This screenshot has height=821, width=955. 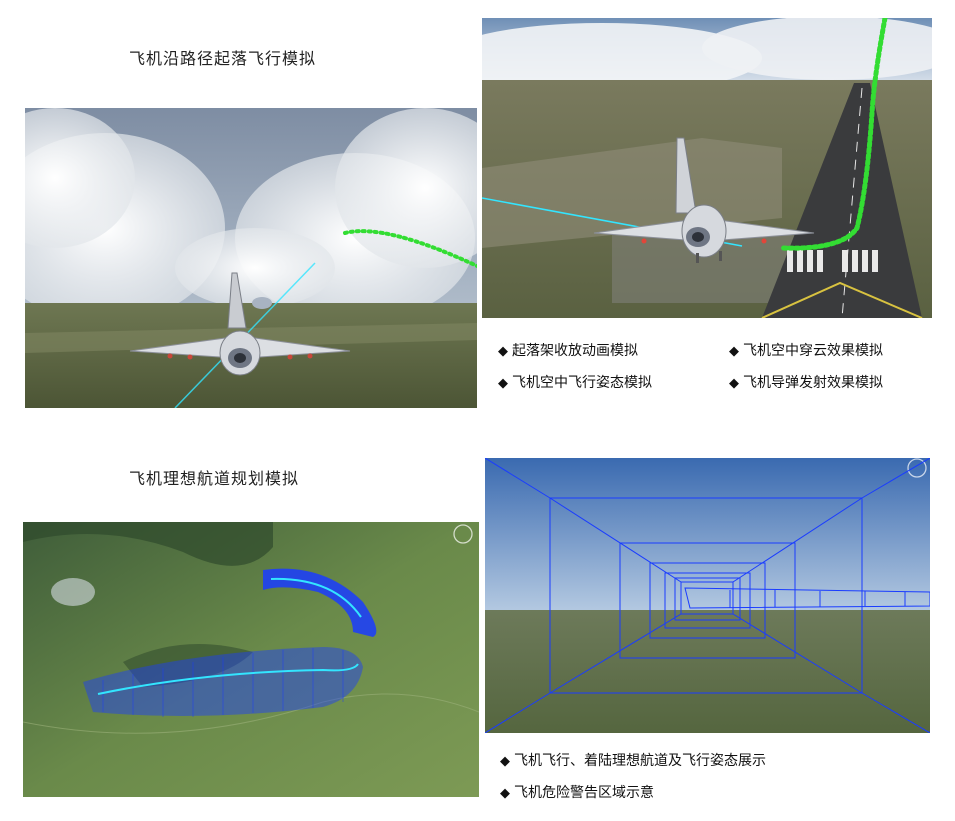 I want to click on section1-title: 飞机沿路径起落飞行模拟, so click(x=223, y=58).